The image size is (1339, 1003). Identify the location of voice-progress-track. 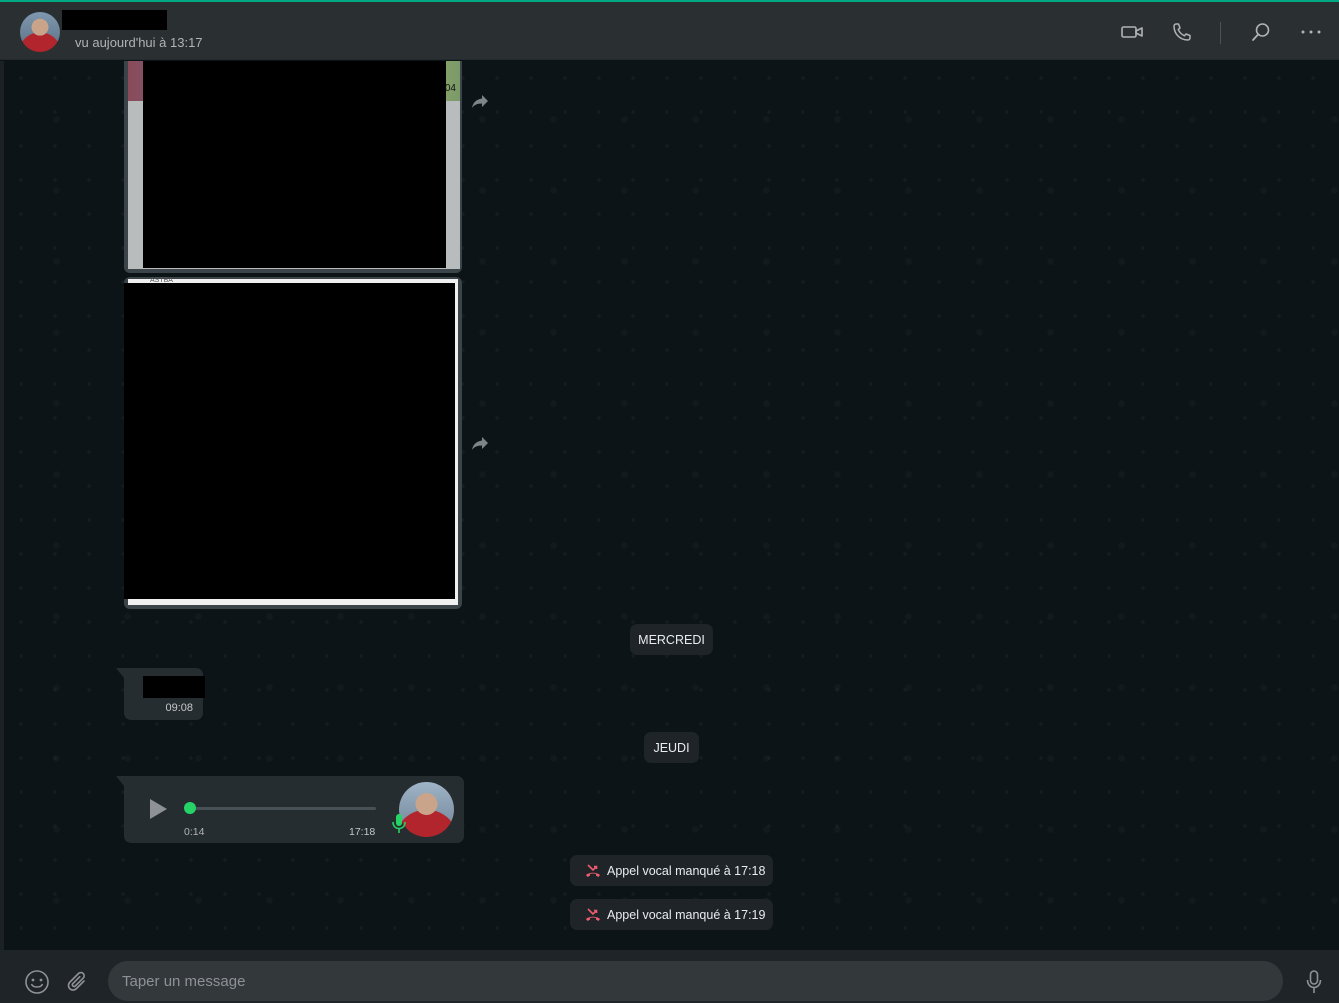
(282, 808).